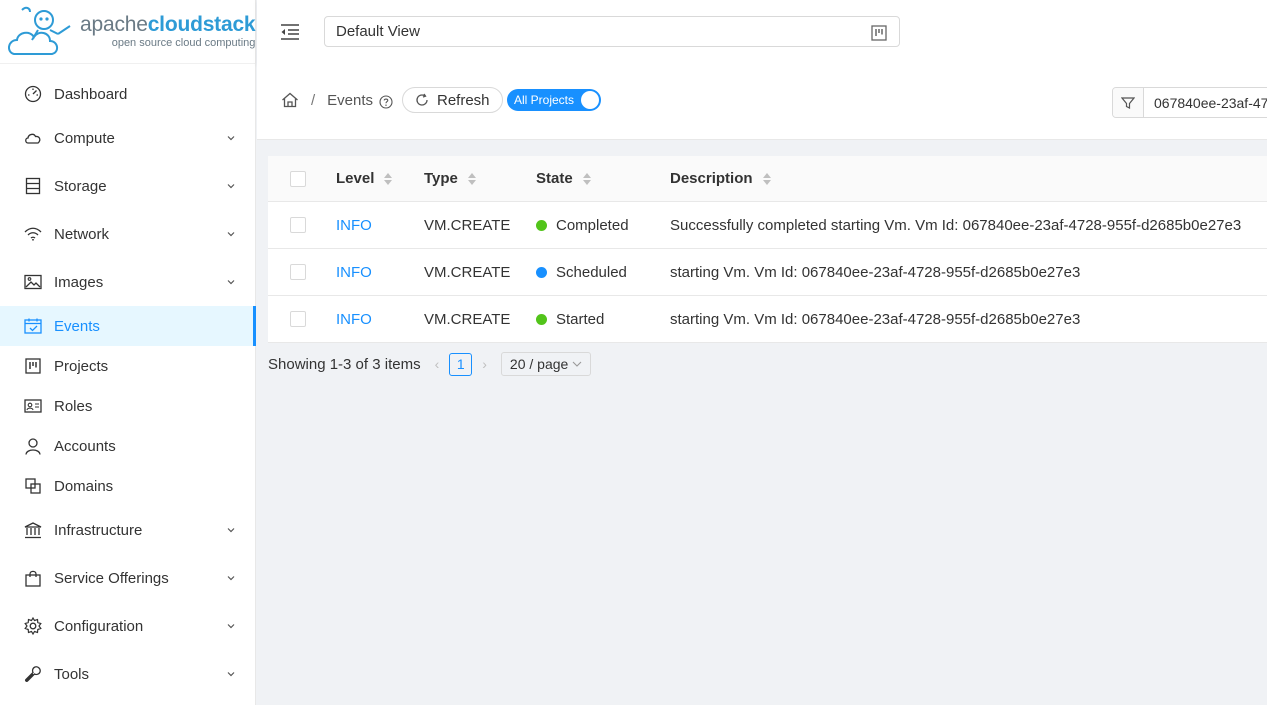 Image resolution: width=1267 pixels, height=705 pixels. What do you see at coordinates (183, 43) in the screenshot?
I see `logo-tagline: open source cloud computing` at bounding box center [183, 43].